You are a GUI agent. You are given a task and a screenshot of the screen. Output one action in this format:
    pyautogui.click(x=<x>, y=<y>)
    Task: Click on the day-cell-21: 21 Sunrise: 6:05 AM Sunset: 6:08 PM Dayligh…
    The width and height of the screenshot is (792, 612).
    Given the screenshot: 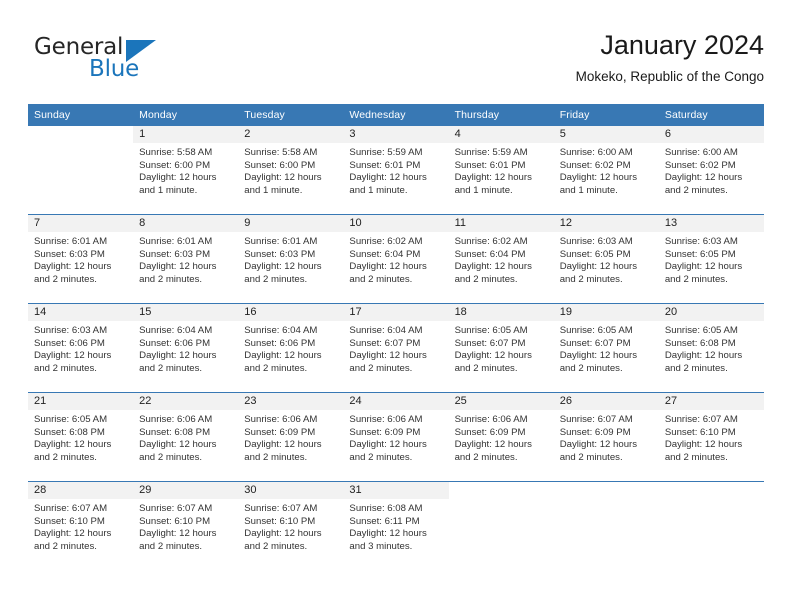 What is the action you would take?
    pyautogui.click(x=81, y=437)
    